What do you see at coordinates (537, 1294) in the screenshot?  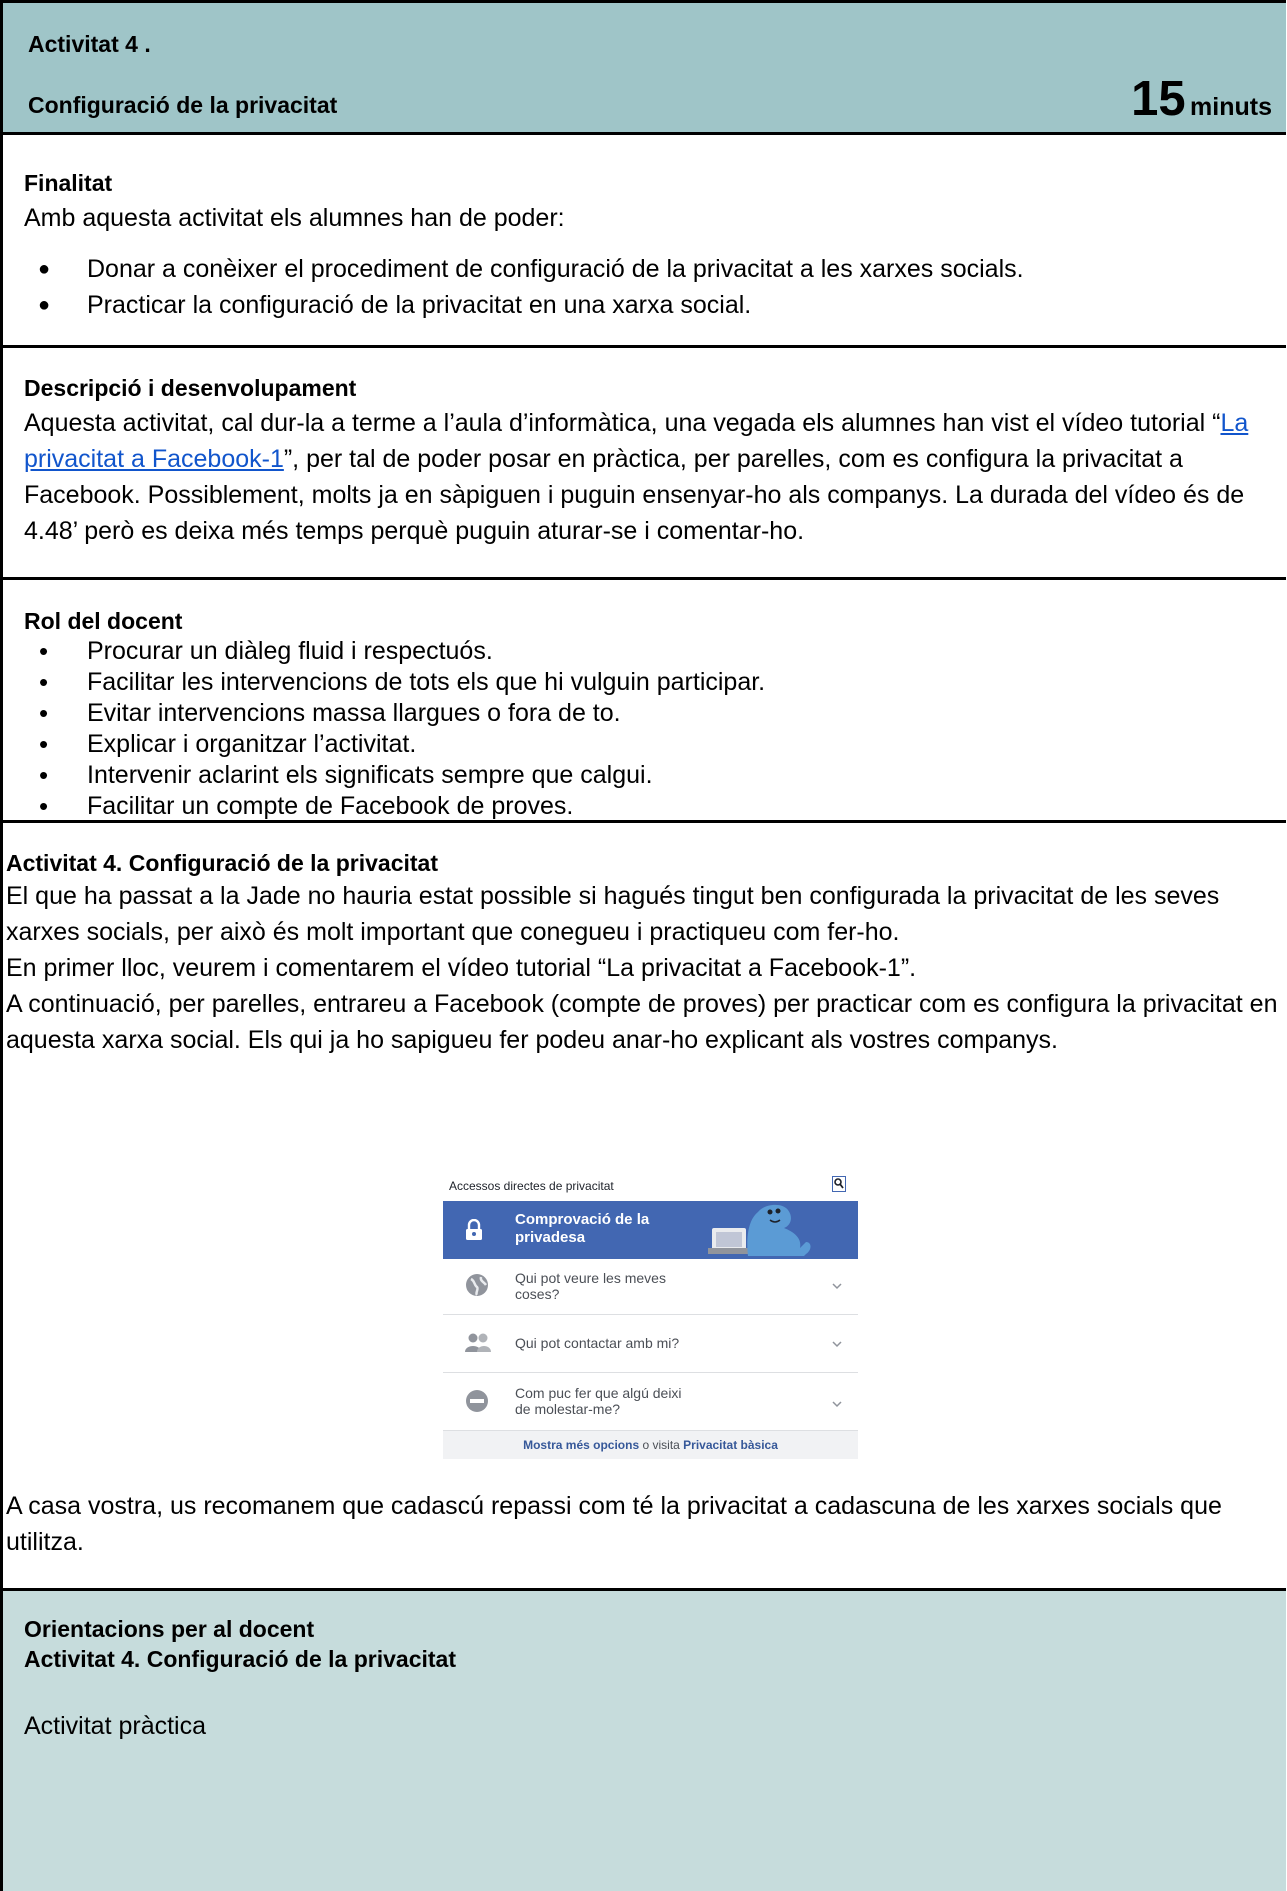 I see `privacy-row-line2: coses?` at bounding box center [537, 1294].